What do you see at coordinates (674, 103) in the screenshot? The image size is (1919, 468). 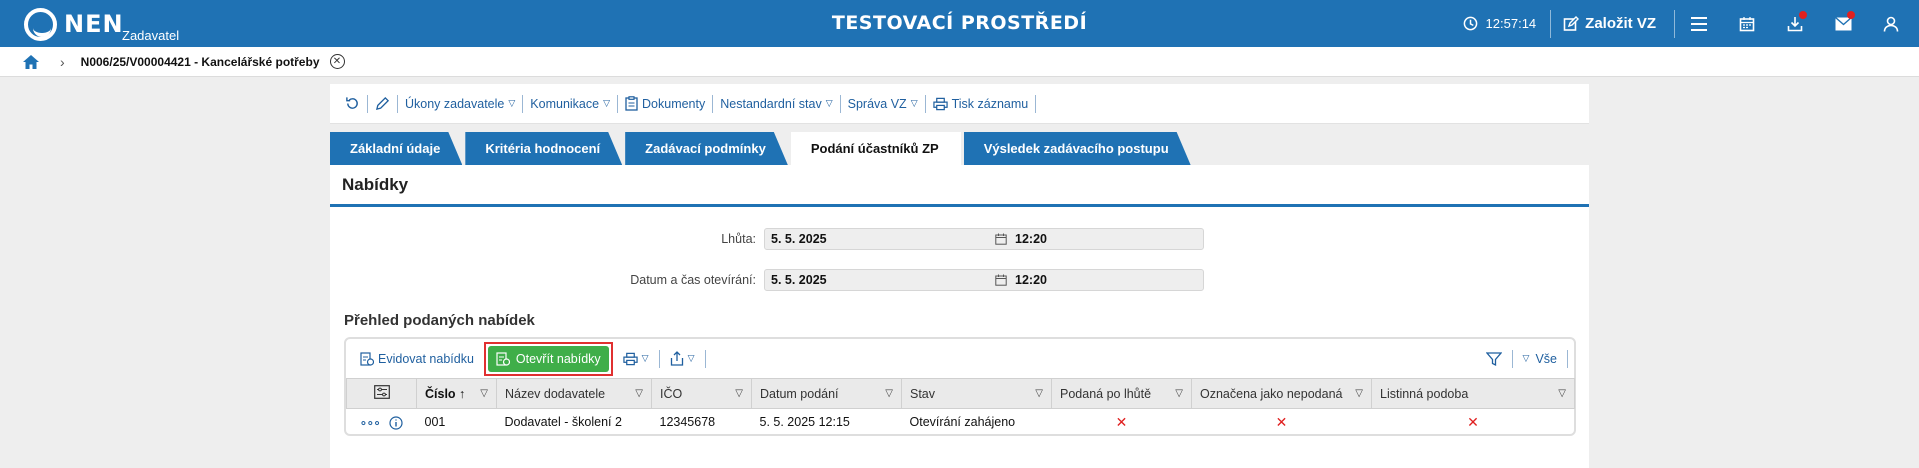 I see `dokumenty-label: Dokumenty` at bounding box center [674, 103].